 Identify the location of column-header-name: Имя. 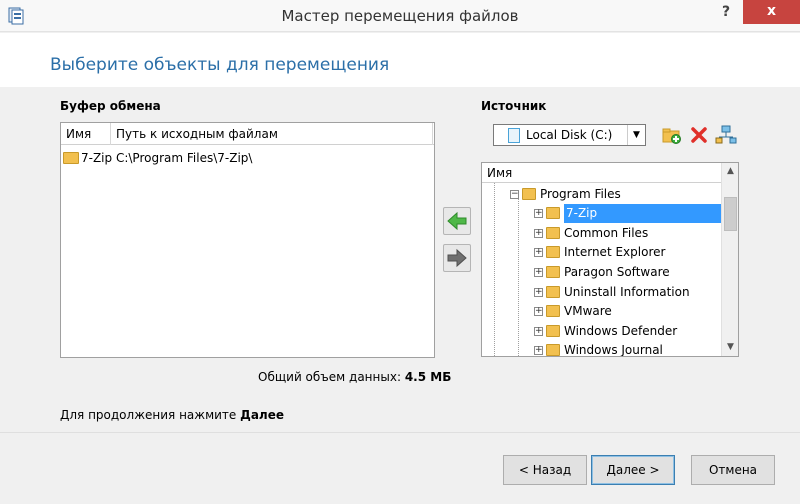
(86, 134).